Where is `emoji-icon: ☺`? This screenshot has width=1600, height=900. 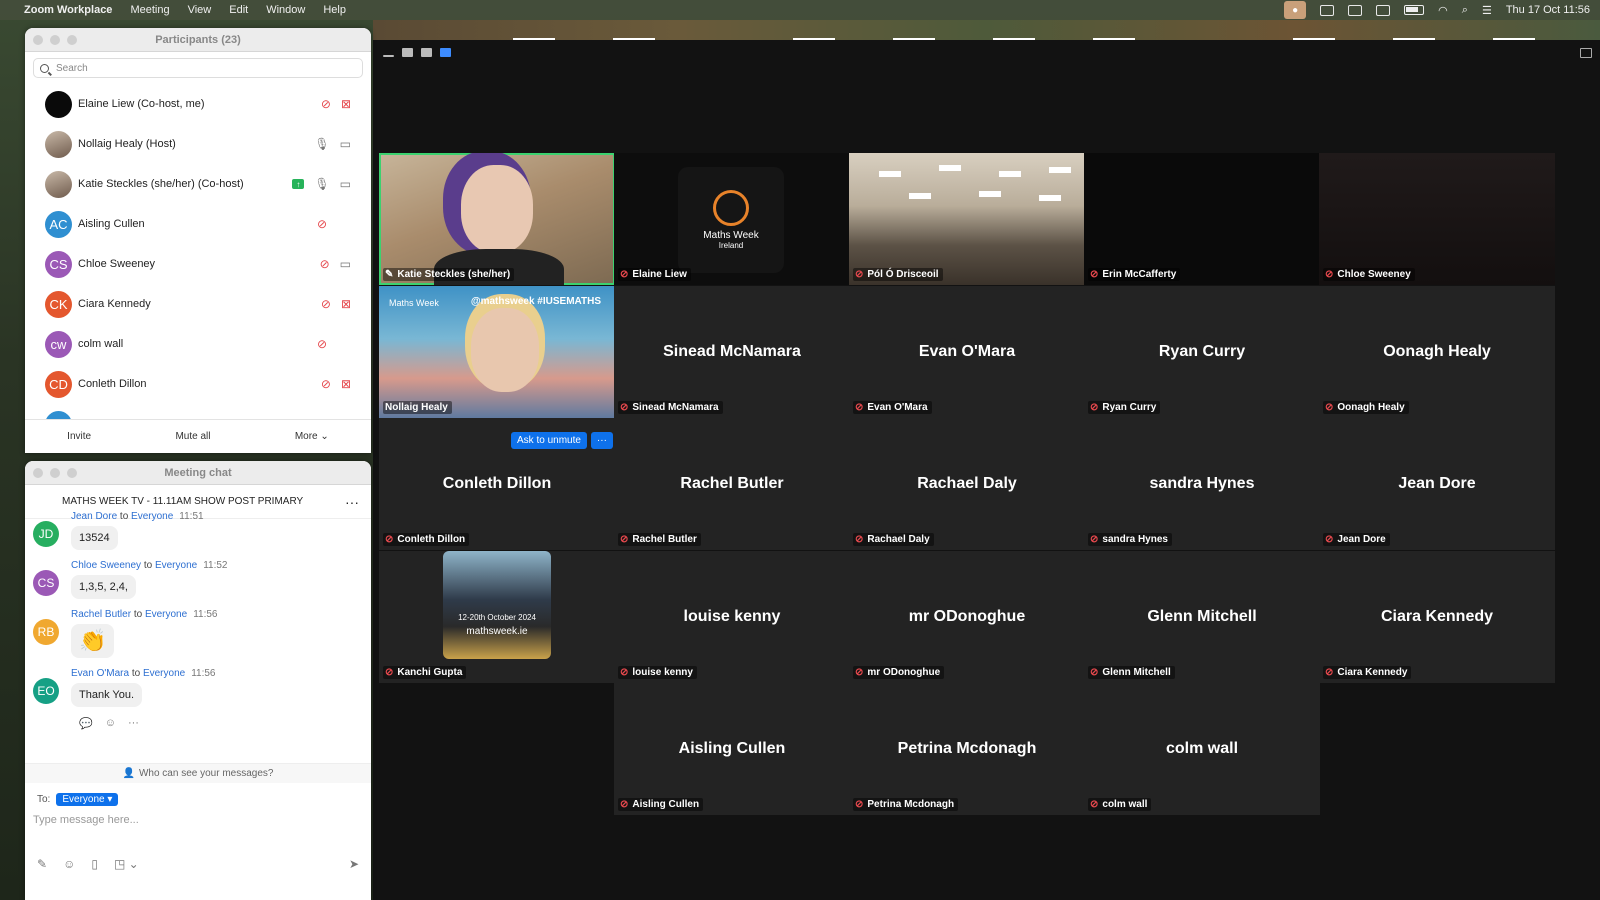 emoji-icon: ☺ is located at coordinates (69, 864).